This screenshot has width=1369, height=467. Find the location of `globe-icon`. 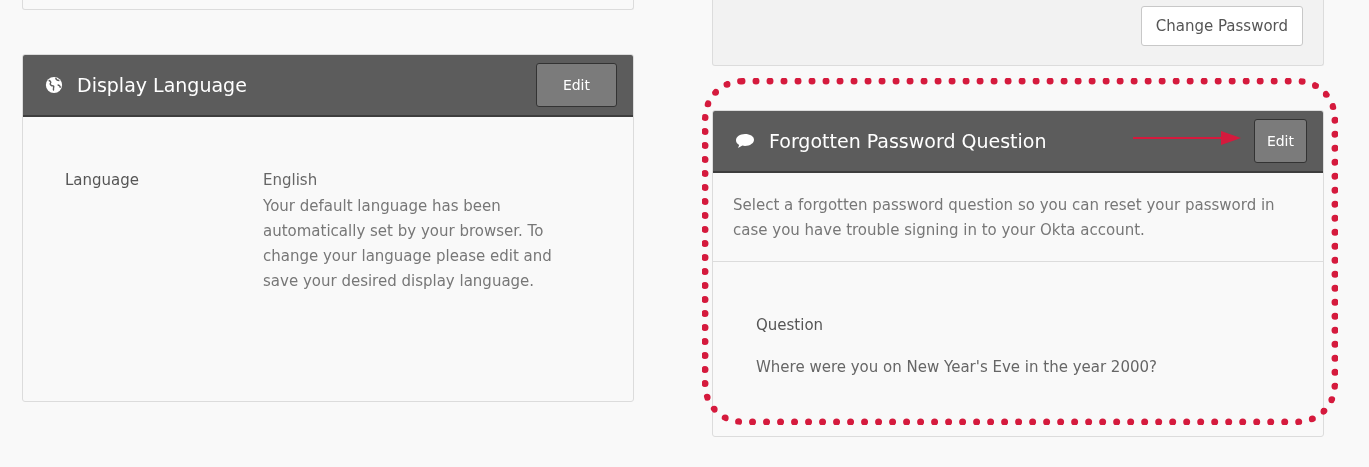

globe-icon is located at coordinates (54, 85).